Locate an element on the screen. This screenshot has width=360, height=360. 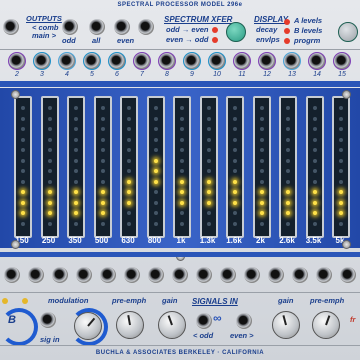
pre-emph-left-knob is located at coordinates (130, 325).